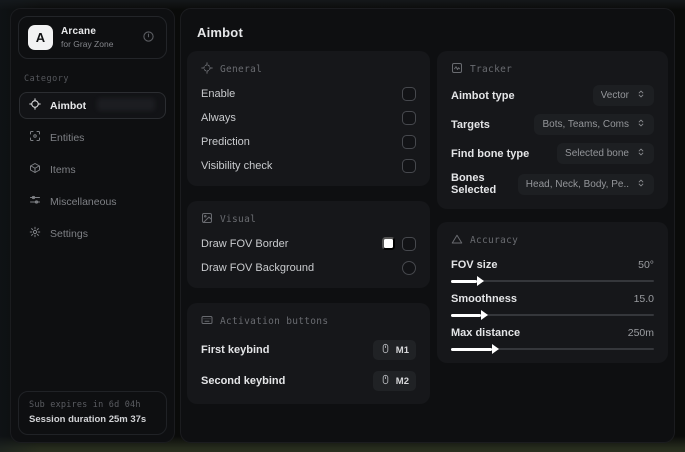 The image size is (685, 452). Describe the element at coordinates (494, 240) in the screenshot. I see `accuracy-card-title: Accuracy` at that location.